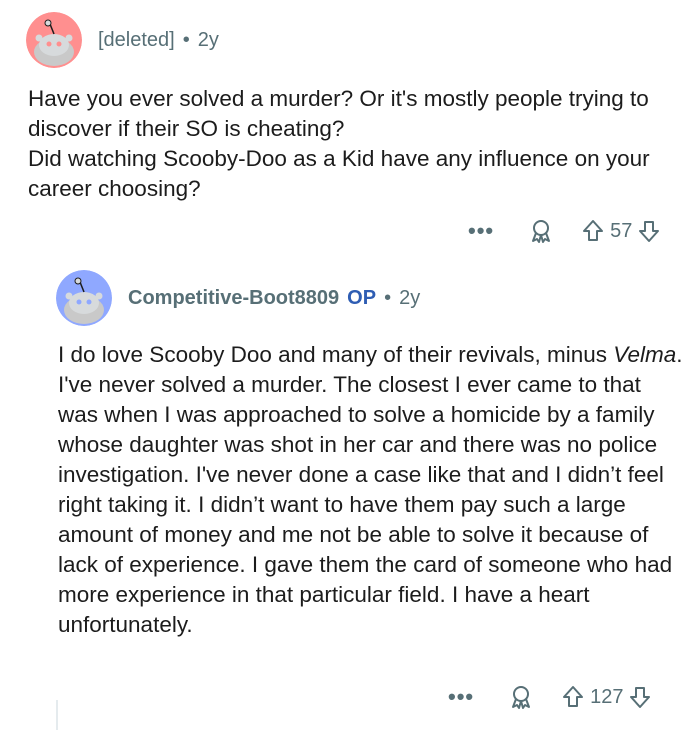 This screenshot has height=730, width=700. I want to click on vote-score: 57, so click(621, 230).